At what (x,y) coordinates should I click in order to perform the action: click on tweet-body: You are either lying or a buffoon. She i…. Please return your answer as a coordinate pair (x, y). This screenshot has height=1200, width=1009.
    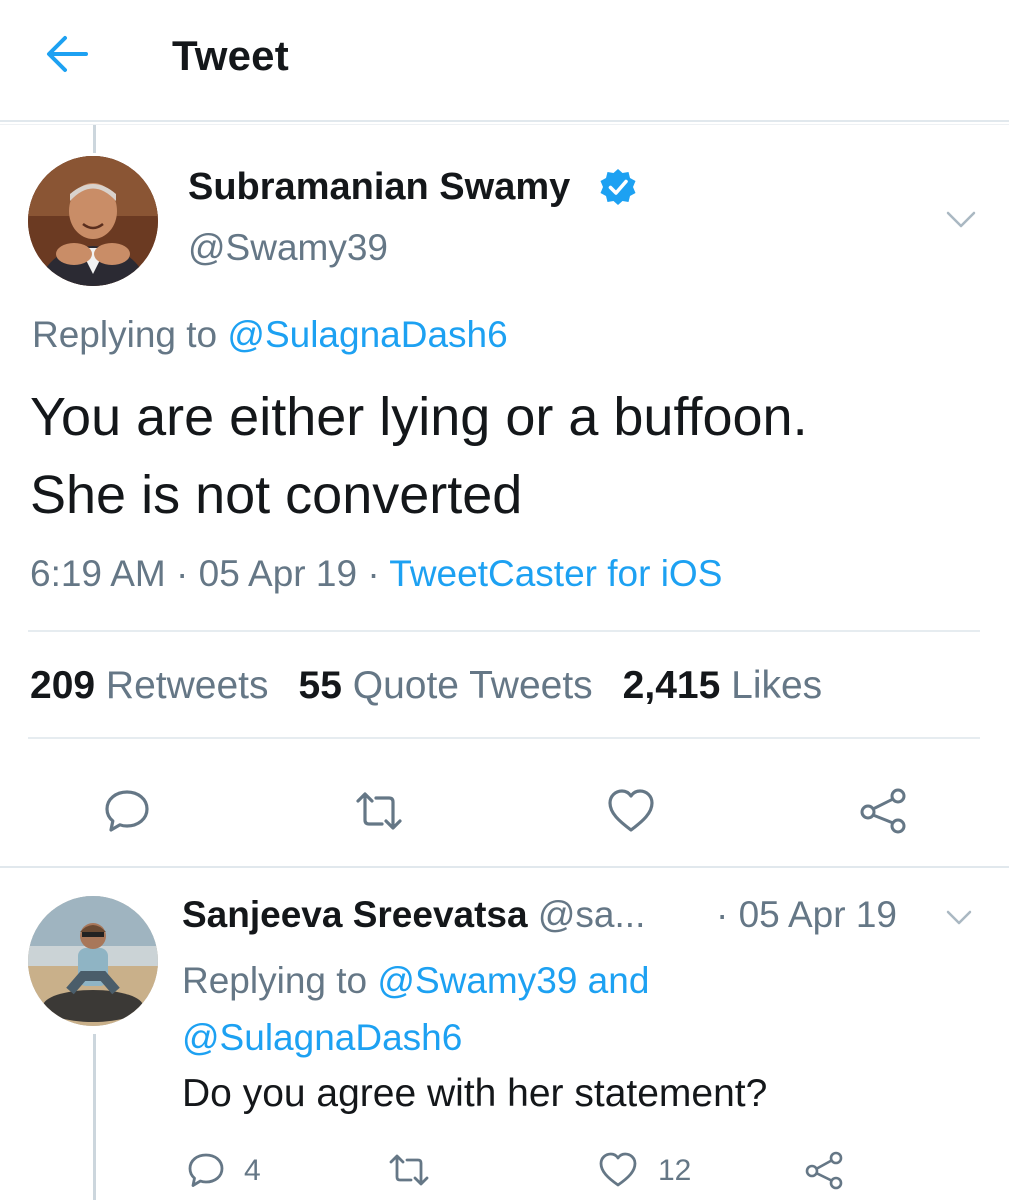
    Looking at the image, I should click on (510, 456).